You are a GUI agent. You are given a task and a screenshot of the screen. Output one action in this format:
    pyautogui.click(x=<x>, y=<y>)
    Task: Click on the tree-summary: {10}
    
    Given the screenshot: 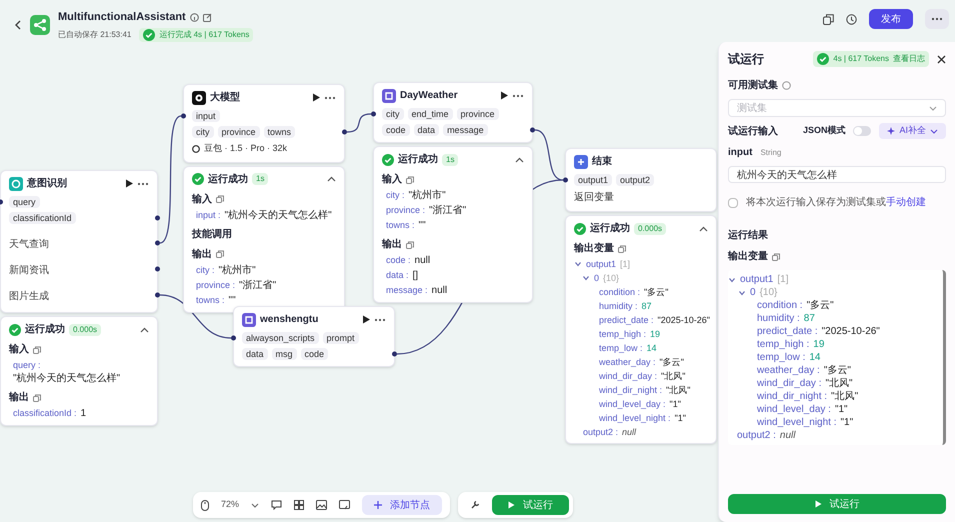 What is the action you would take?
    pyautogui.click(x=611, y=278)
    